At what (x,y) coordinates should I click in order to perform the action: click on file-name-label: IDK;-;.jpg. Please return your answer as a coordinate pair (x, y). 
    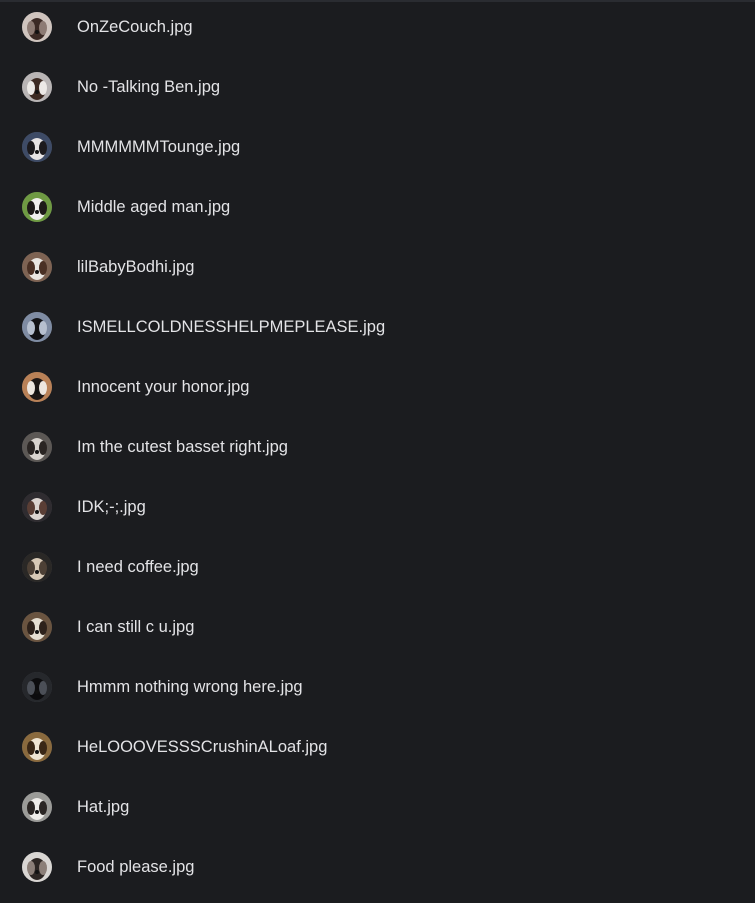
    Looking at the image, I should click on (111, 507).